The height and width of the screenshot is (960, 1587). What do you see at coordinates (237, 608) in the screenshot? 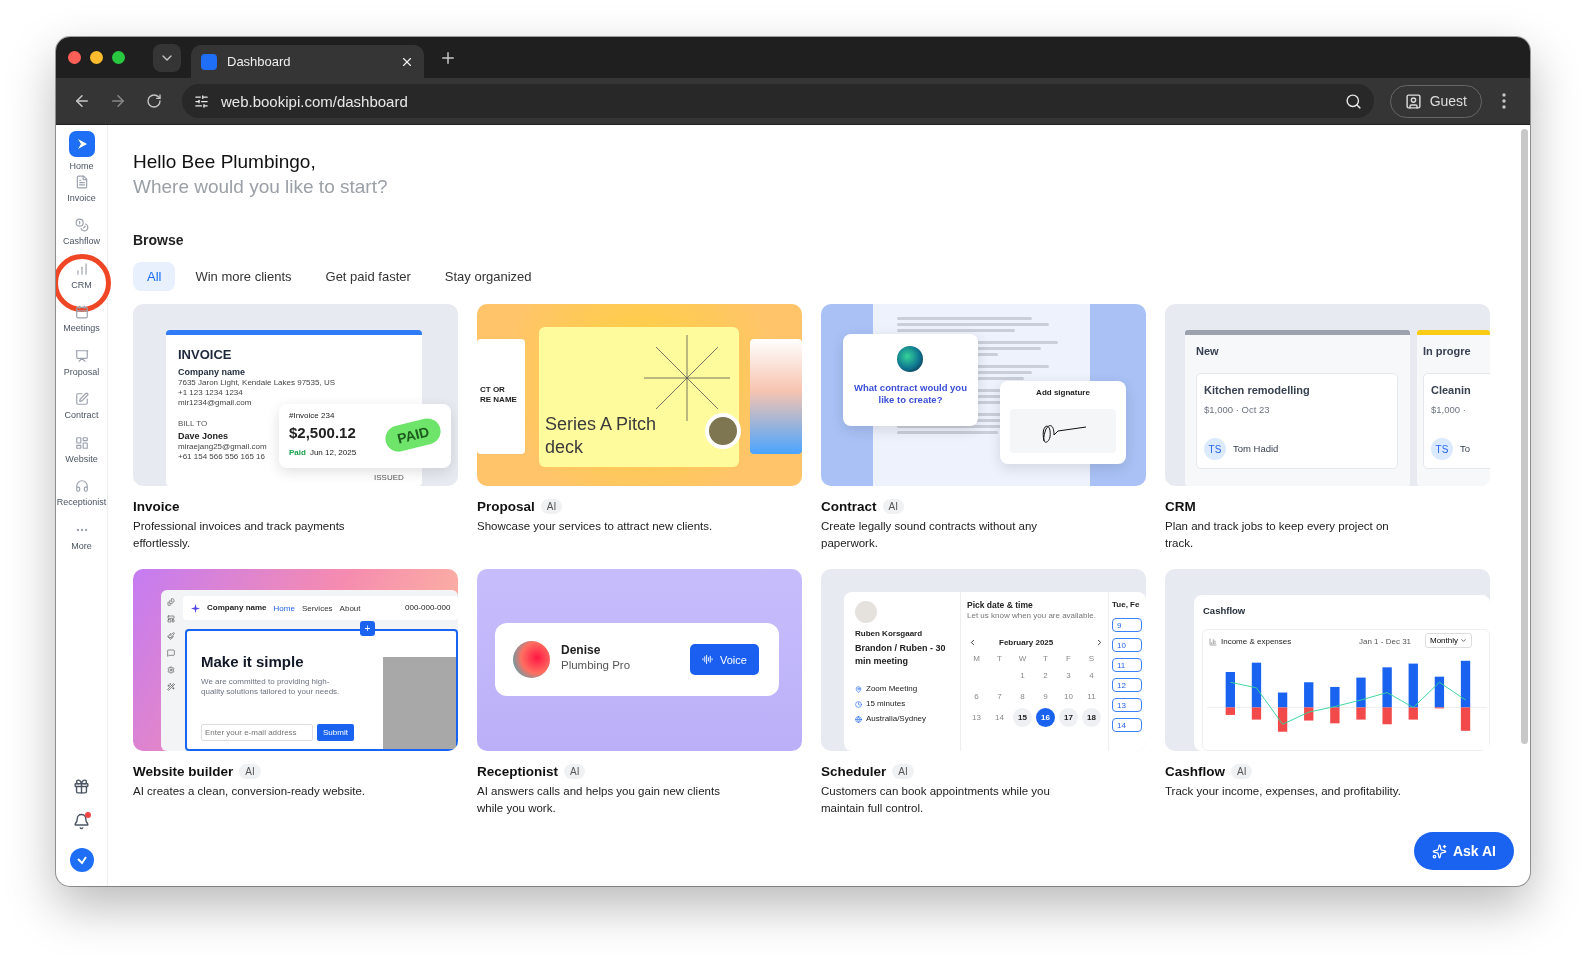
I see `site-company-name: Company name` at bounding box center [237, 608].